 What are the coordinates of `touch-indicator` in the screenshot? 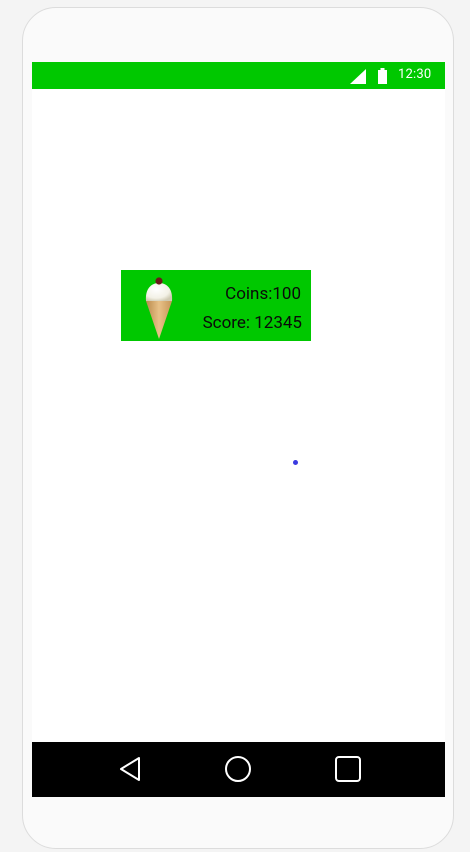 It's located at (295, 462).